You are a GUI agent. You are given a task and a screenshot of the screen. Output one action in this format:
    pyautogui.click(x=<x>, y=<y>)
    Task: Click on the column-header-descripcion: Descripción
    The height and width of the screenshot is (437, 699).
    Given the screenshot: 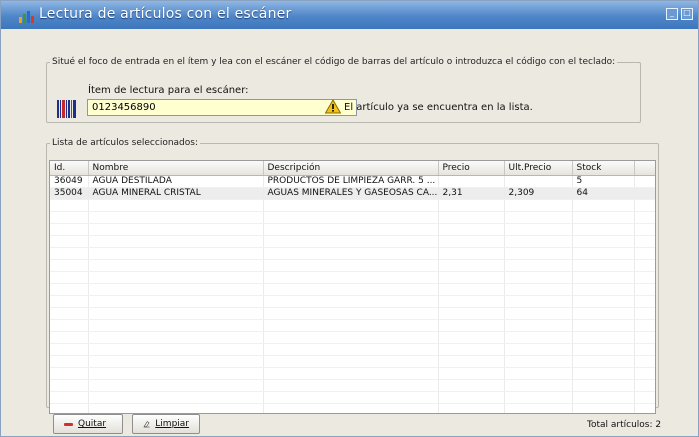 What is the action you would take?
    pyautogui.click(x=351, y=168)
    